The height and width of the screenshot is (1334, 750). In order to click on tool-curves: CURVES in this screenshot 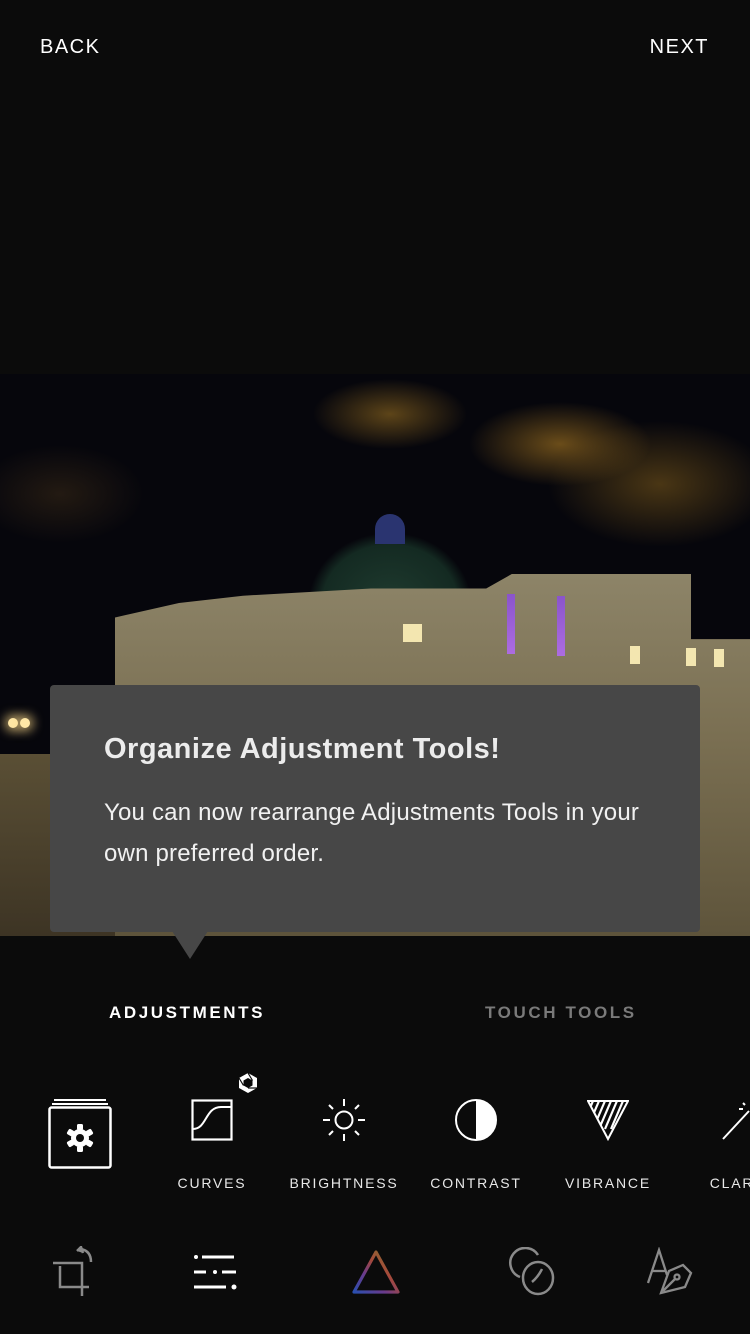, I will do `click(212, 1135)`.